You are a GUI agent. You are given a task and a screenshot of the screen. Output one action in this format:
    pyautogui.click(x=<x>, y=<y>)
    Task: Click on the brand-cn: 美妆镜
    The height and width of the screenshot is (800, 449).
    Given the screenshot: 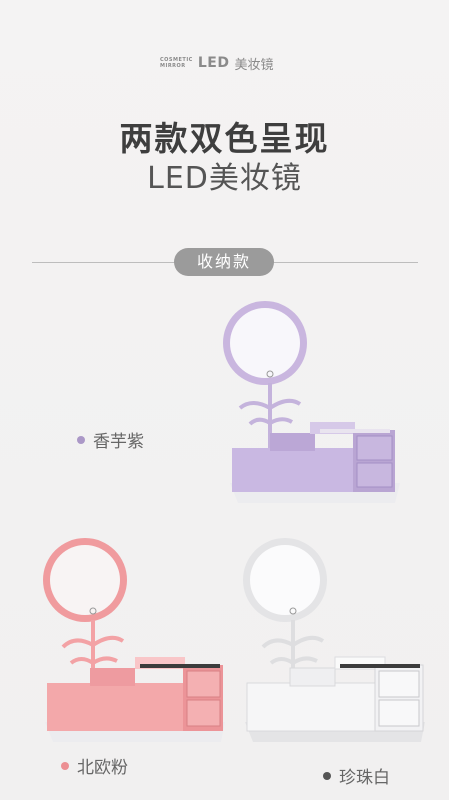 What is the action you would take?
    pyautogui.click(x=254, y=65)
    